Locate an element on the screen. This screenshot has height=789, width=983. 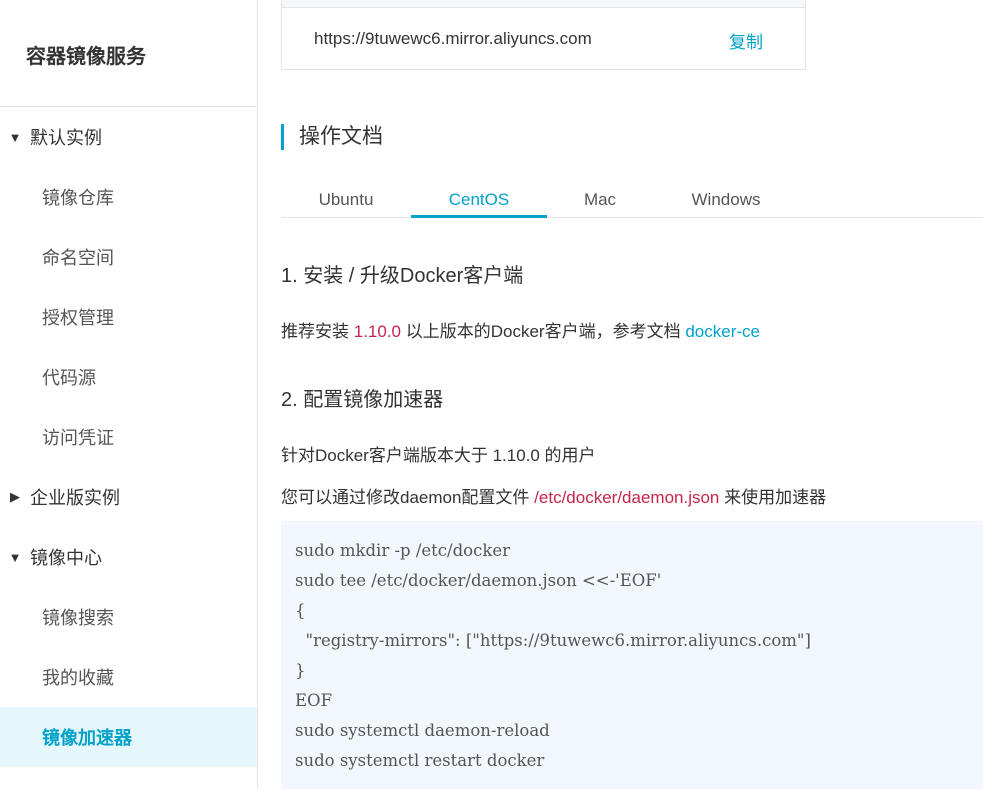
code-line: sudo mkdir -p /etc/docker is located at coordinates (402, 550).